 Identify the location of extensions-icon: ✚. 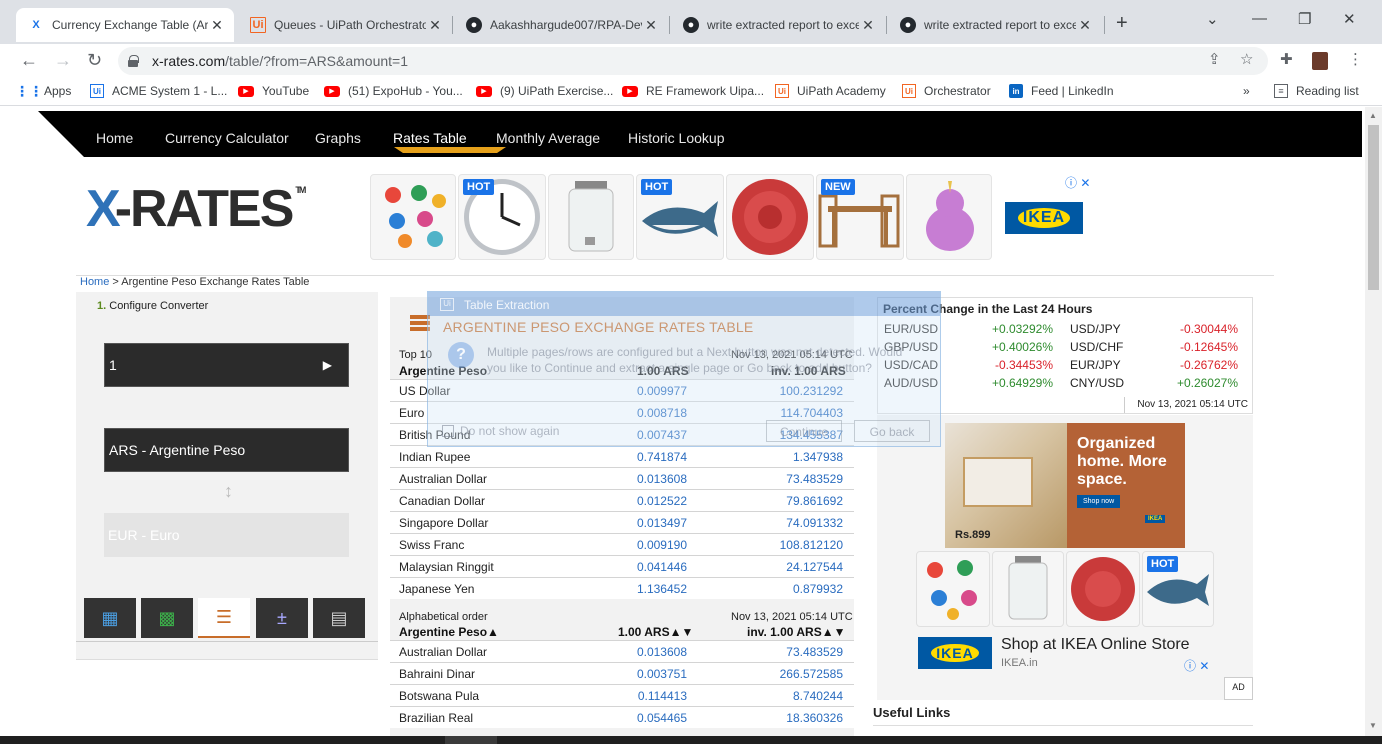
(1286, 59).